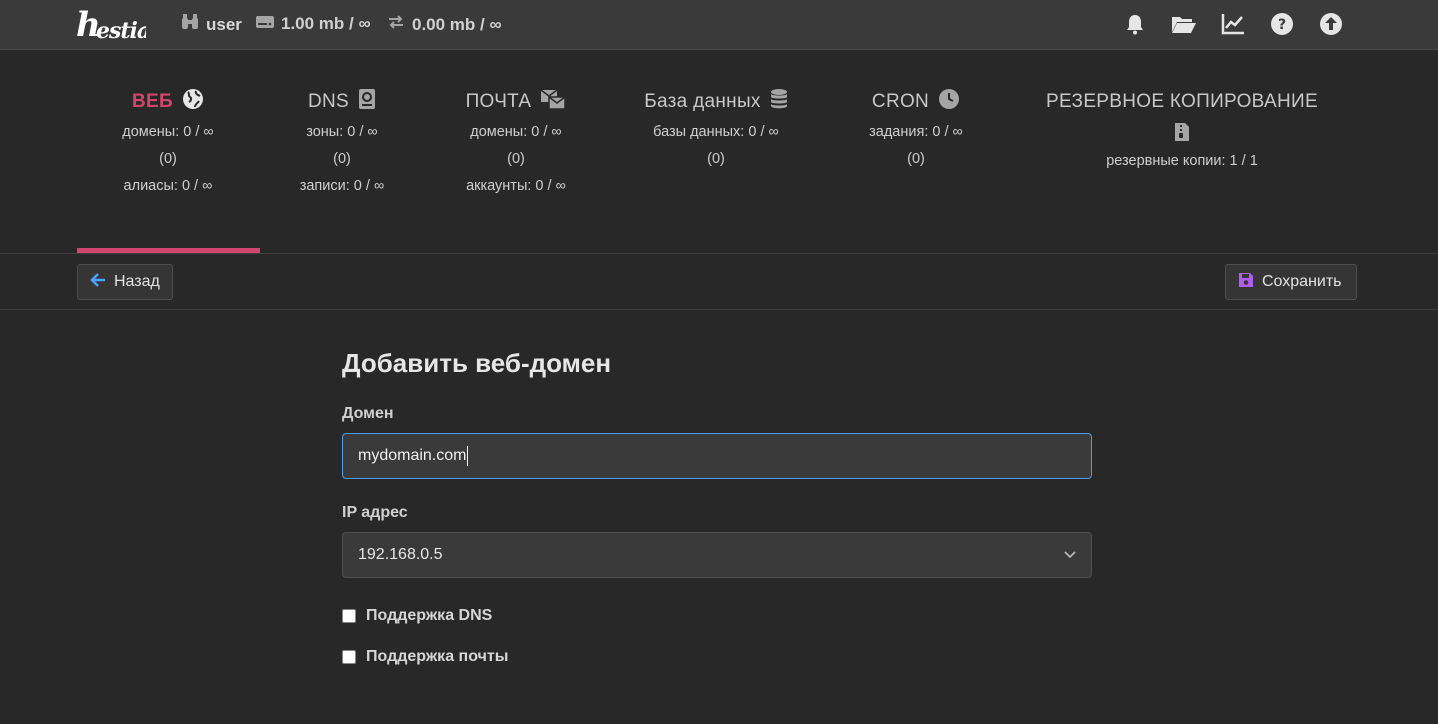 This screenshot has width=1438, height=724. Describe the element at coordinates (516, 159) in the screenshot. I see `tab-mail-domains-count: (0)` at that location.